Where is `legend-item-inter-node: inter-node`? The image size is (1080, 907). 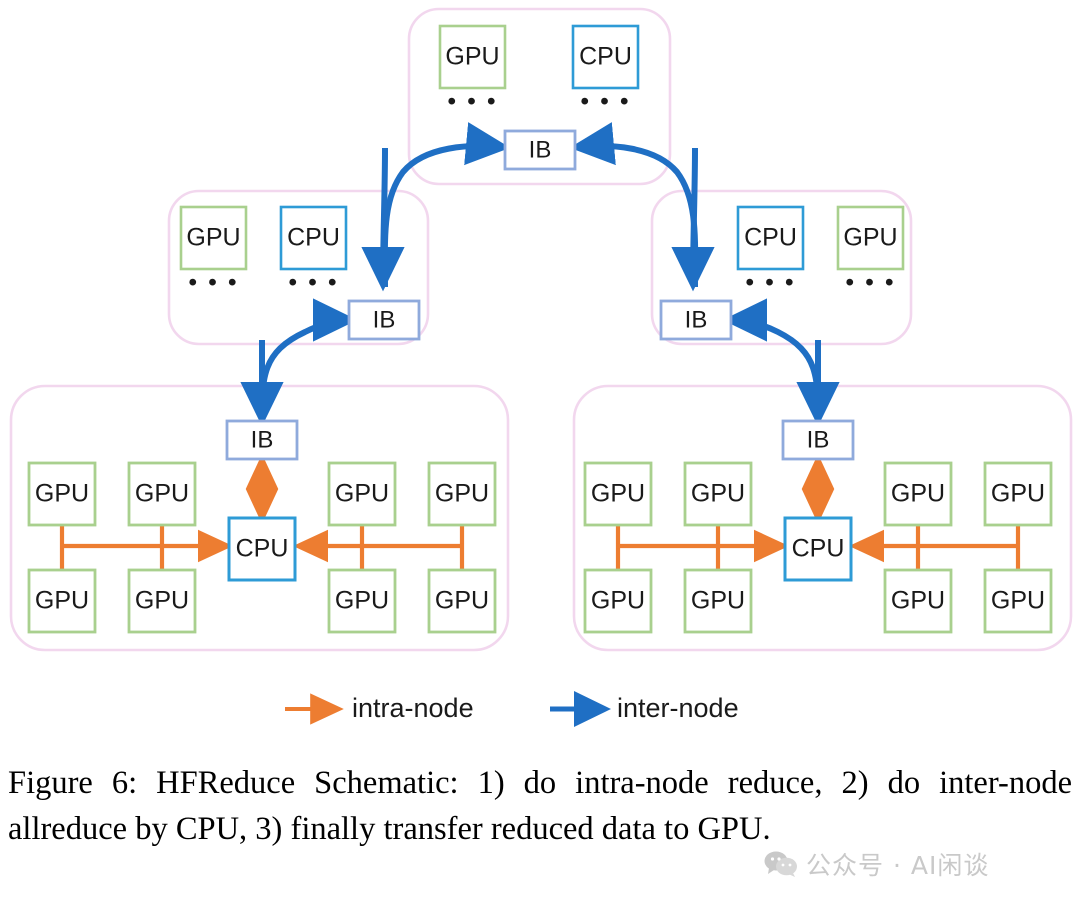 legend-item-inter-node: inter-node is located at coordinates (644, 709).